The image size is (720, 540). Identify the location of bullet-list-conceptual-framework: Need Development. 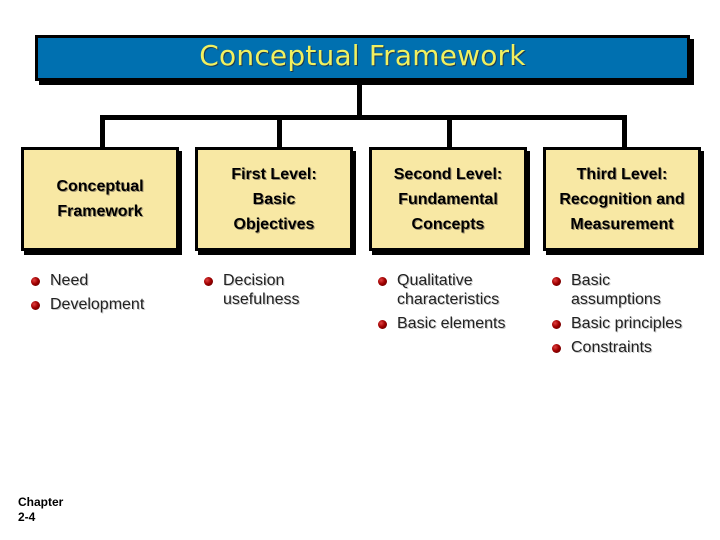
(106, 295).